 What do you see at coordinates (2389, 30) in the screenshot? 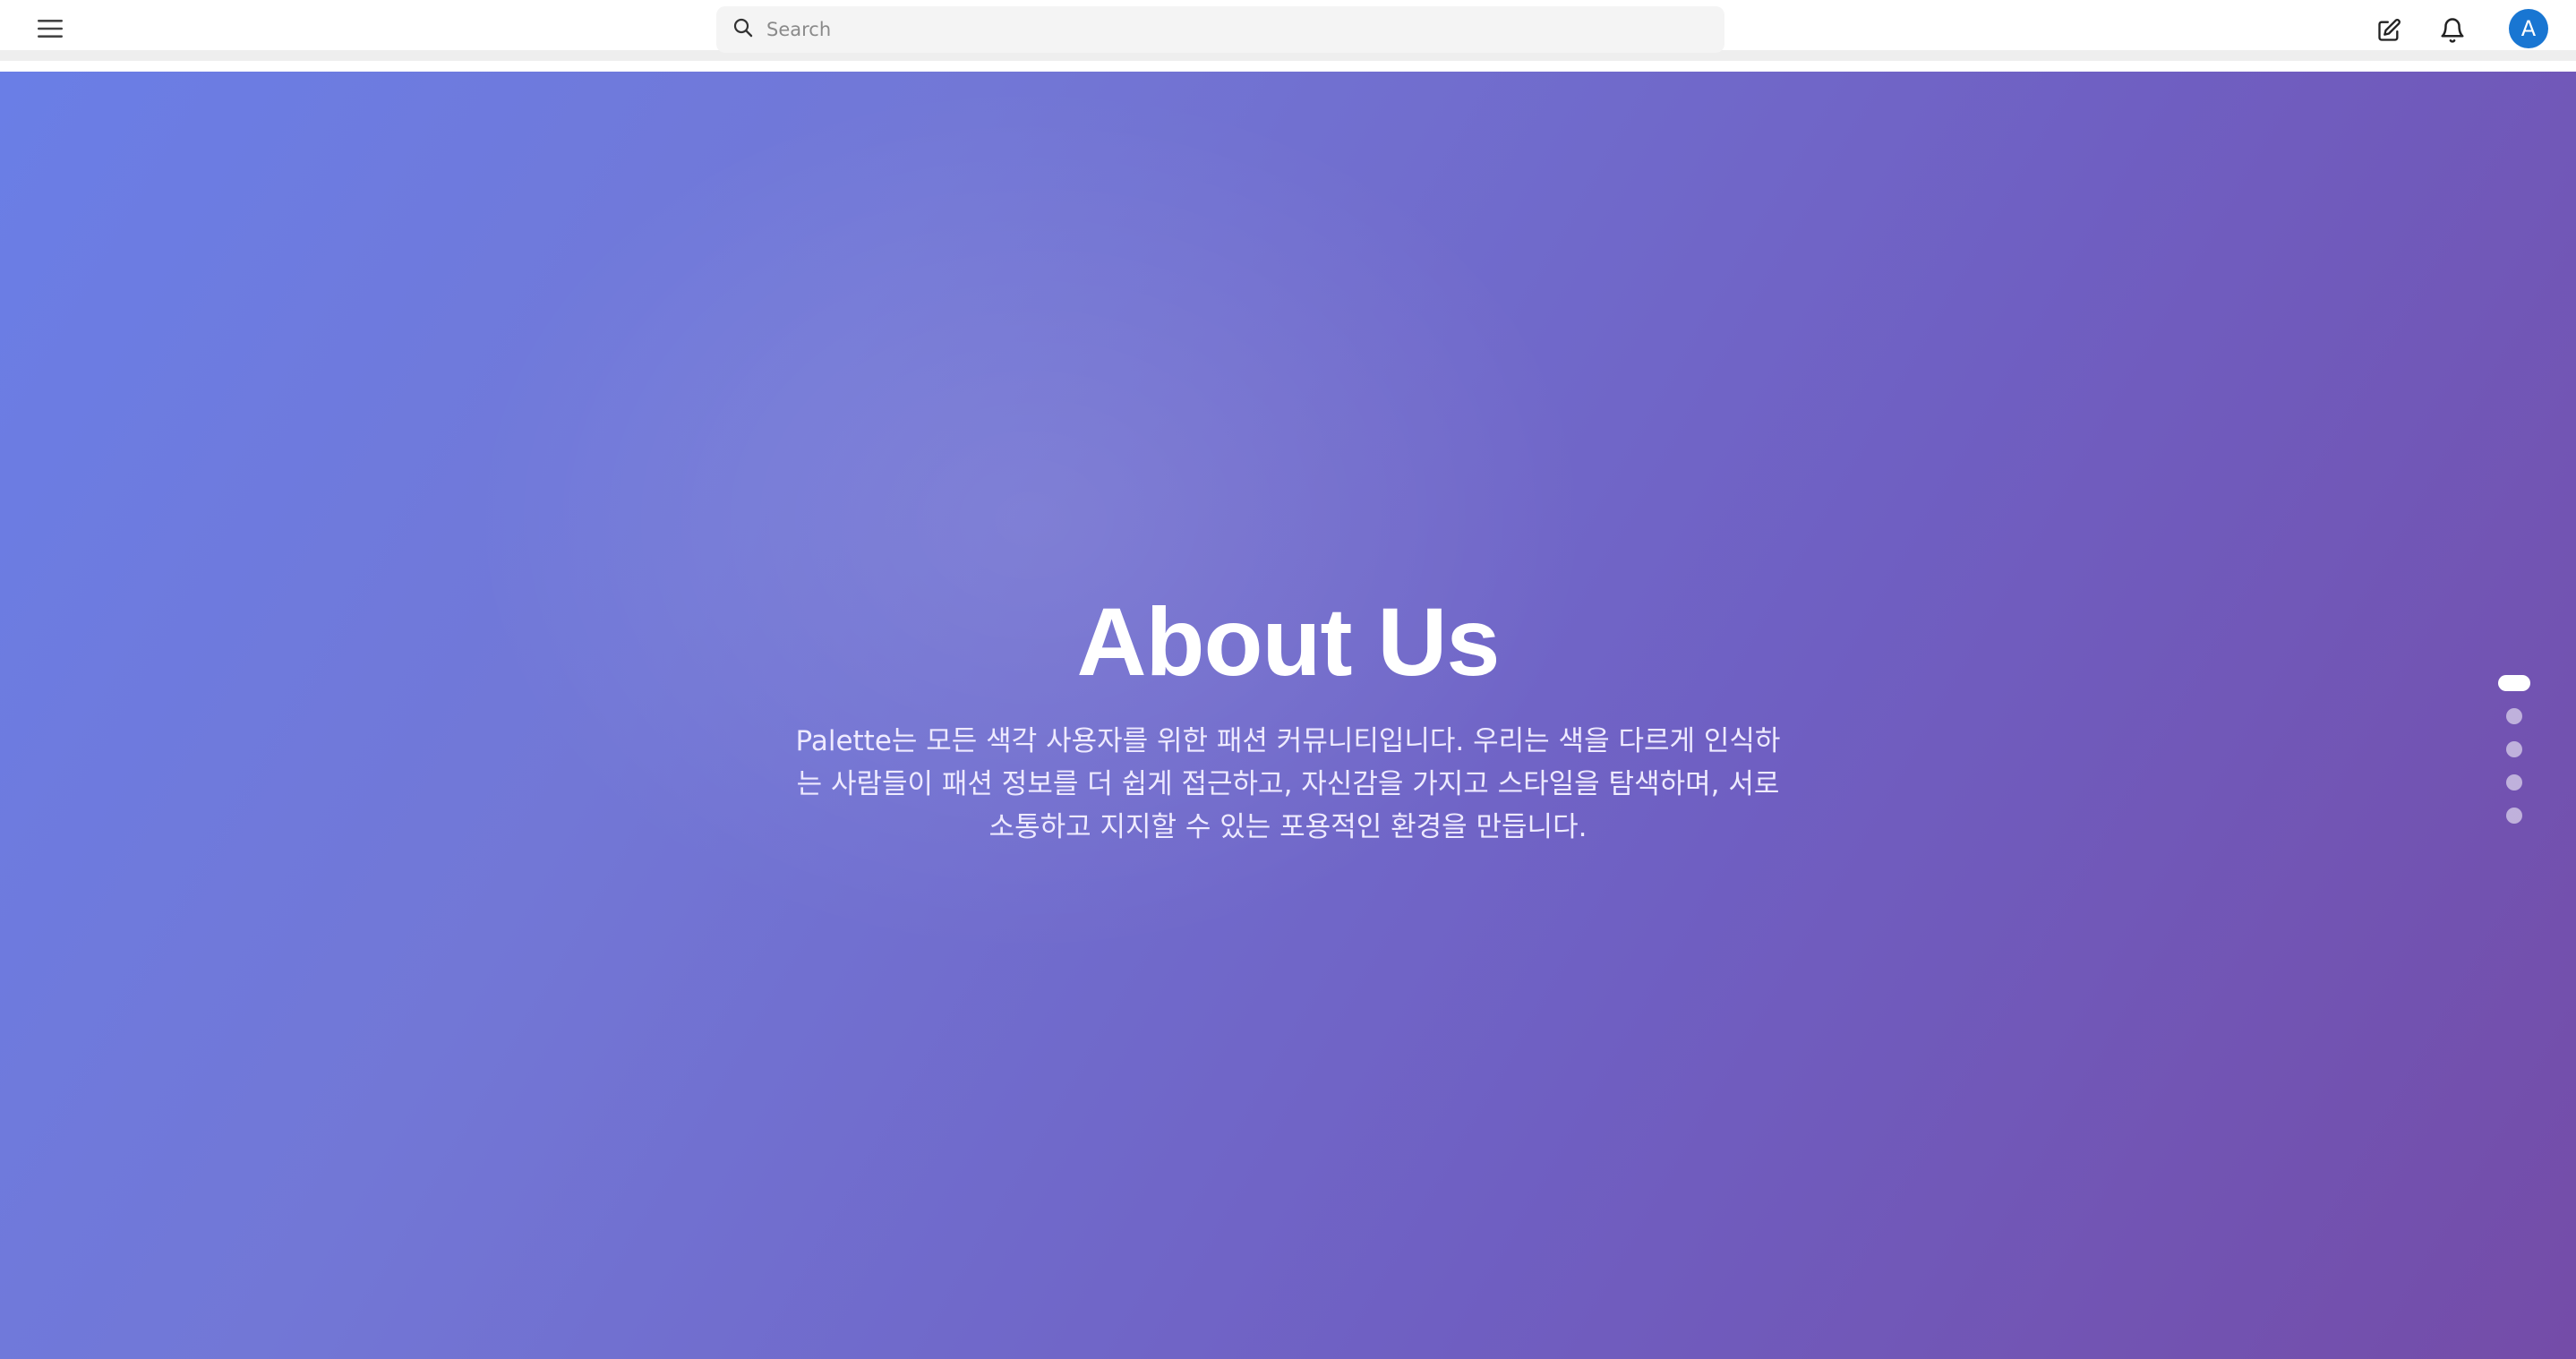
I see `edit-icon` at bounding box center [2389, 30].